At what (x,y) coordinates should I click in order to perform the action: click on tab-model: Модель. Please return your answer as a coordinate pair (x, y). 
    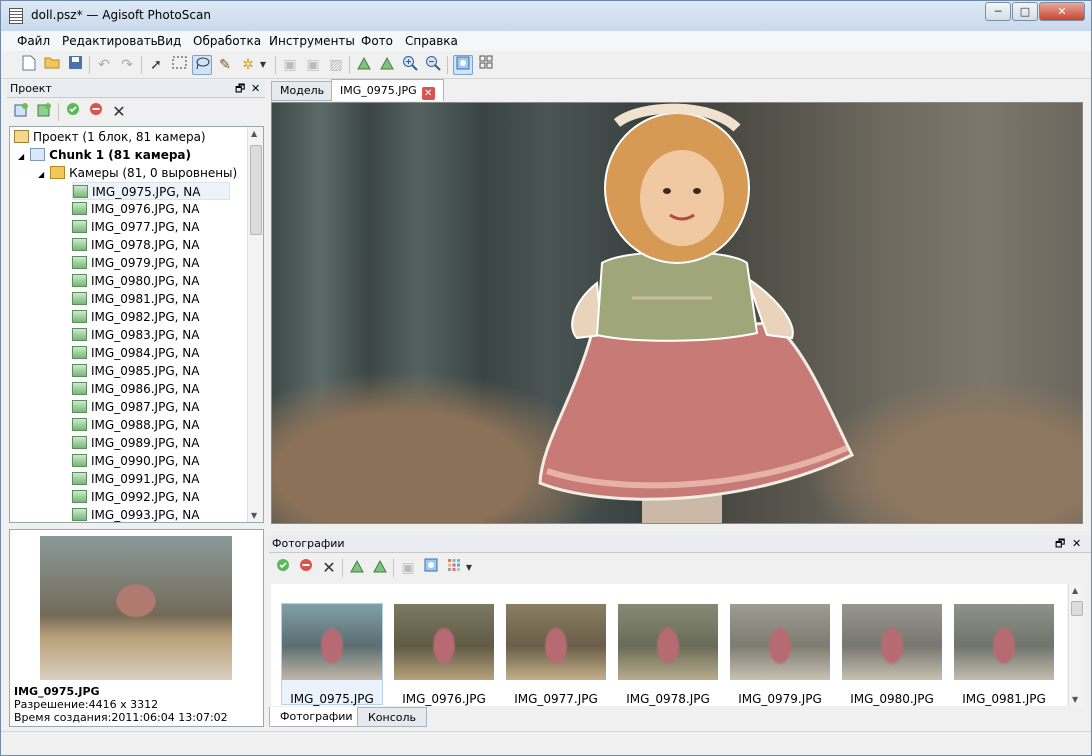
    Looking at the image, I should click on (302, 91).